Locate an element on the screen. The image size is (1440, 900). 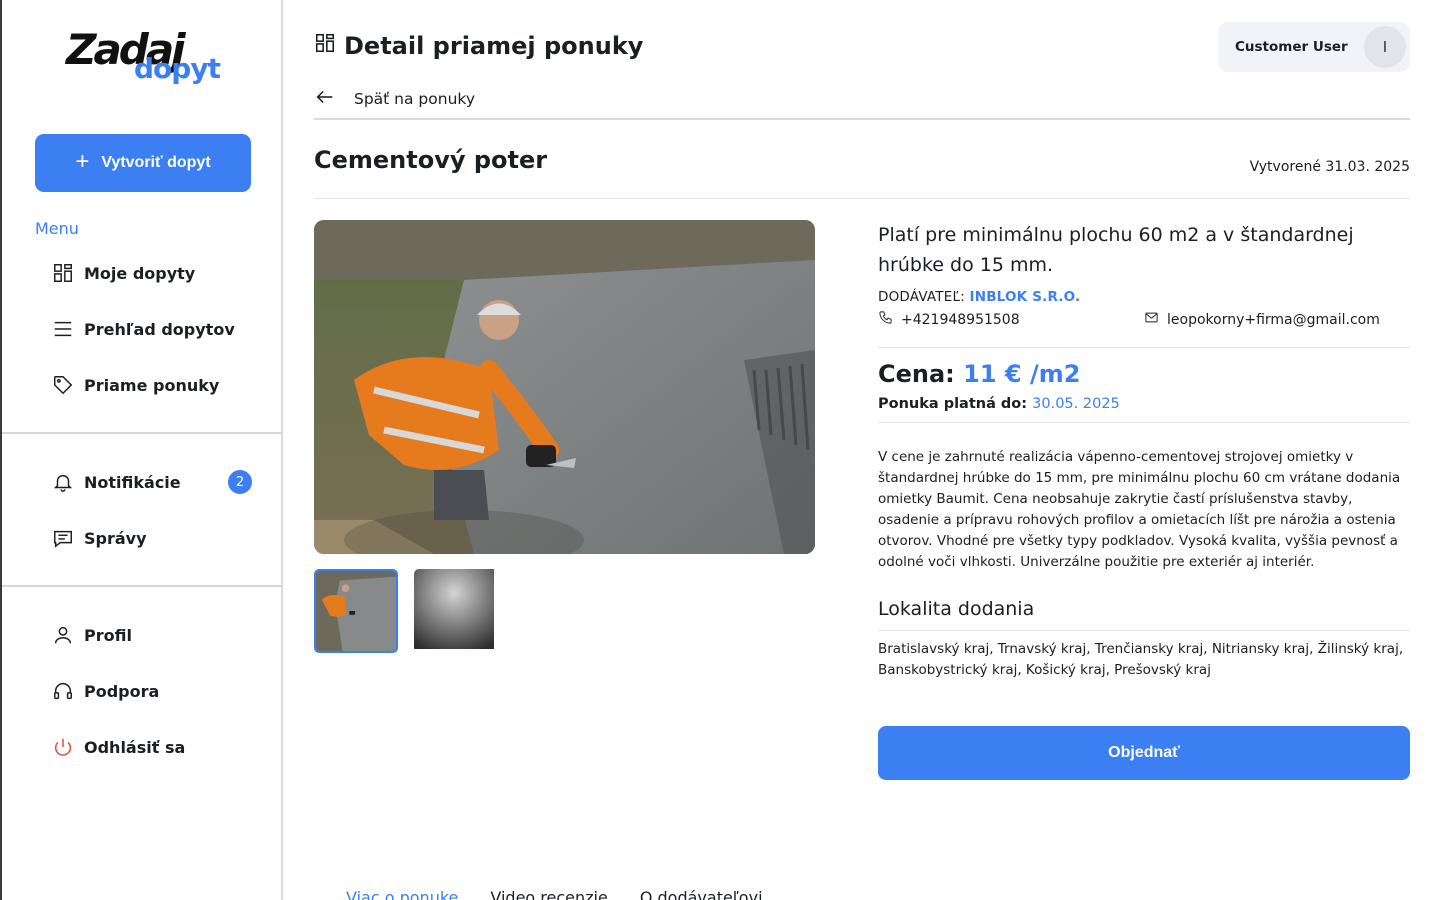
sidebar-item-support: Podpora is located at coordinates (157, 691).